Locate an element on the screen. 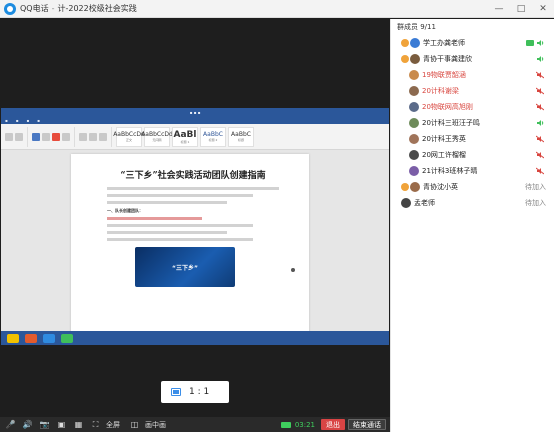  screen-zoom-icon is located at coordinates (176, 392).